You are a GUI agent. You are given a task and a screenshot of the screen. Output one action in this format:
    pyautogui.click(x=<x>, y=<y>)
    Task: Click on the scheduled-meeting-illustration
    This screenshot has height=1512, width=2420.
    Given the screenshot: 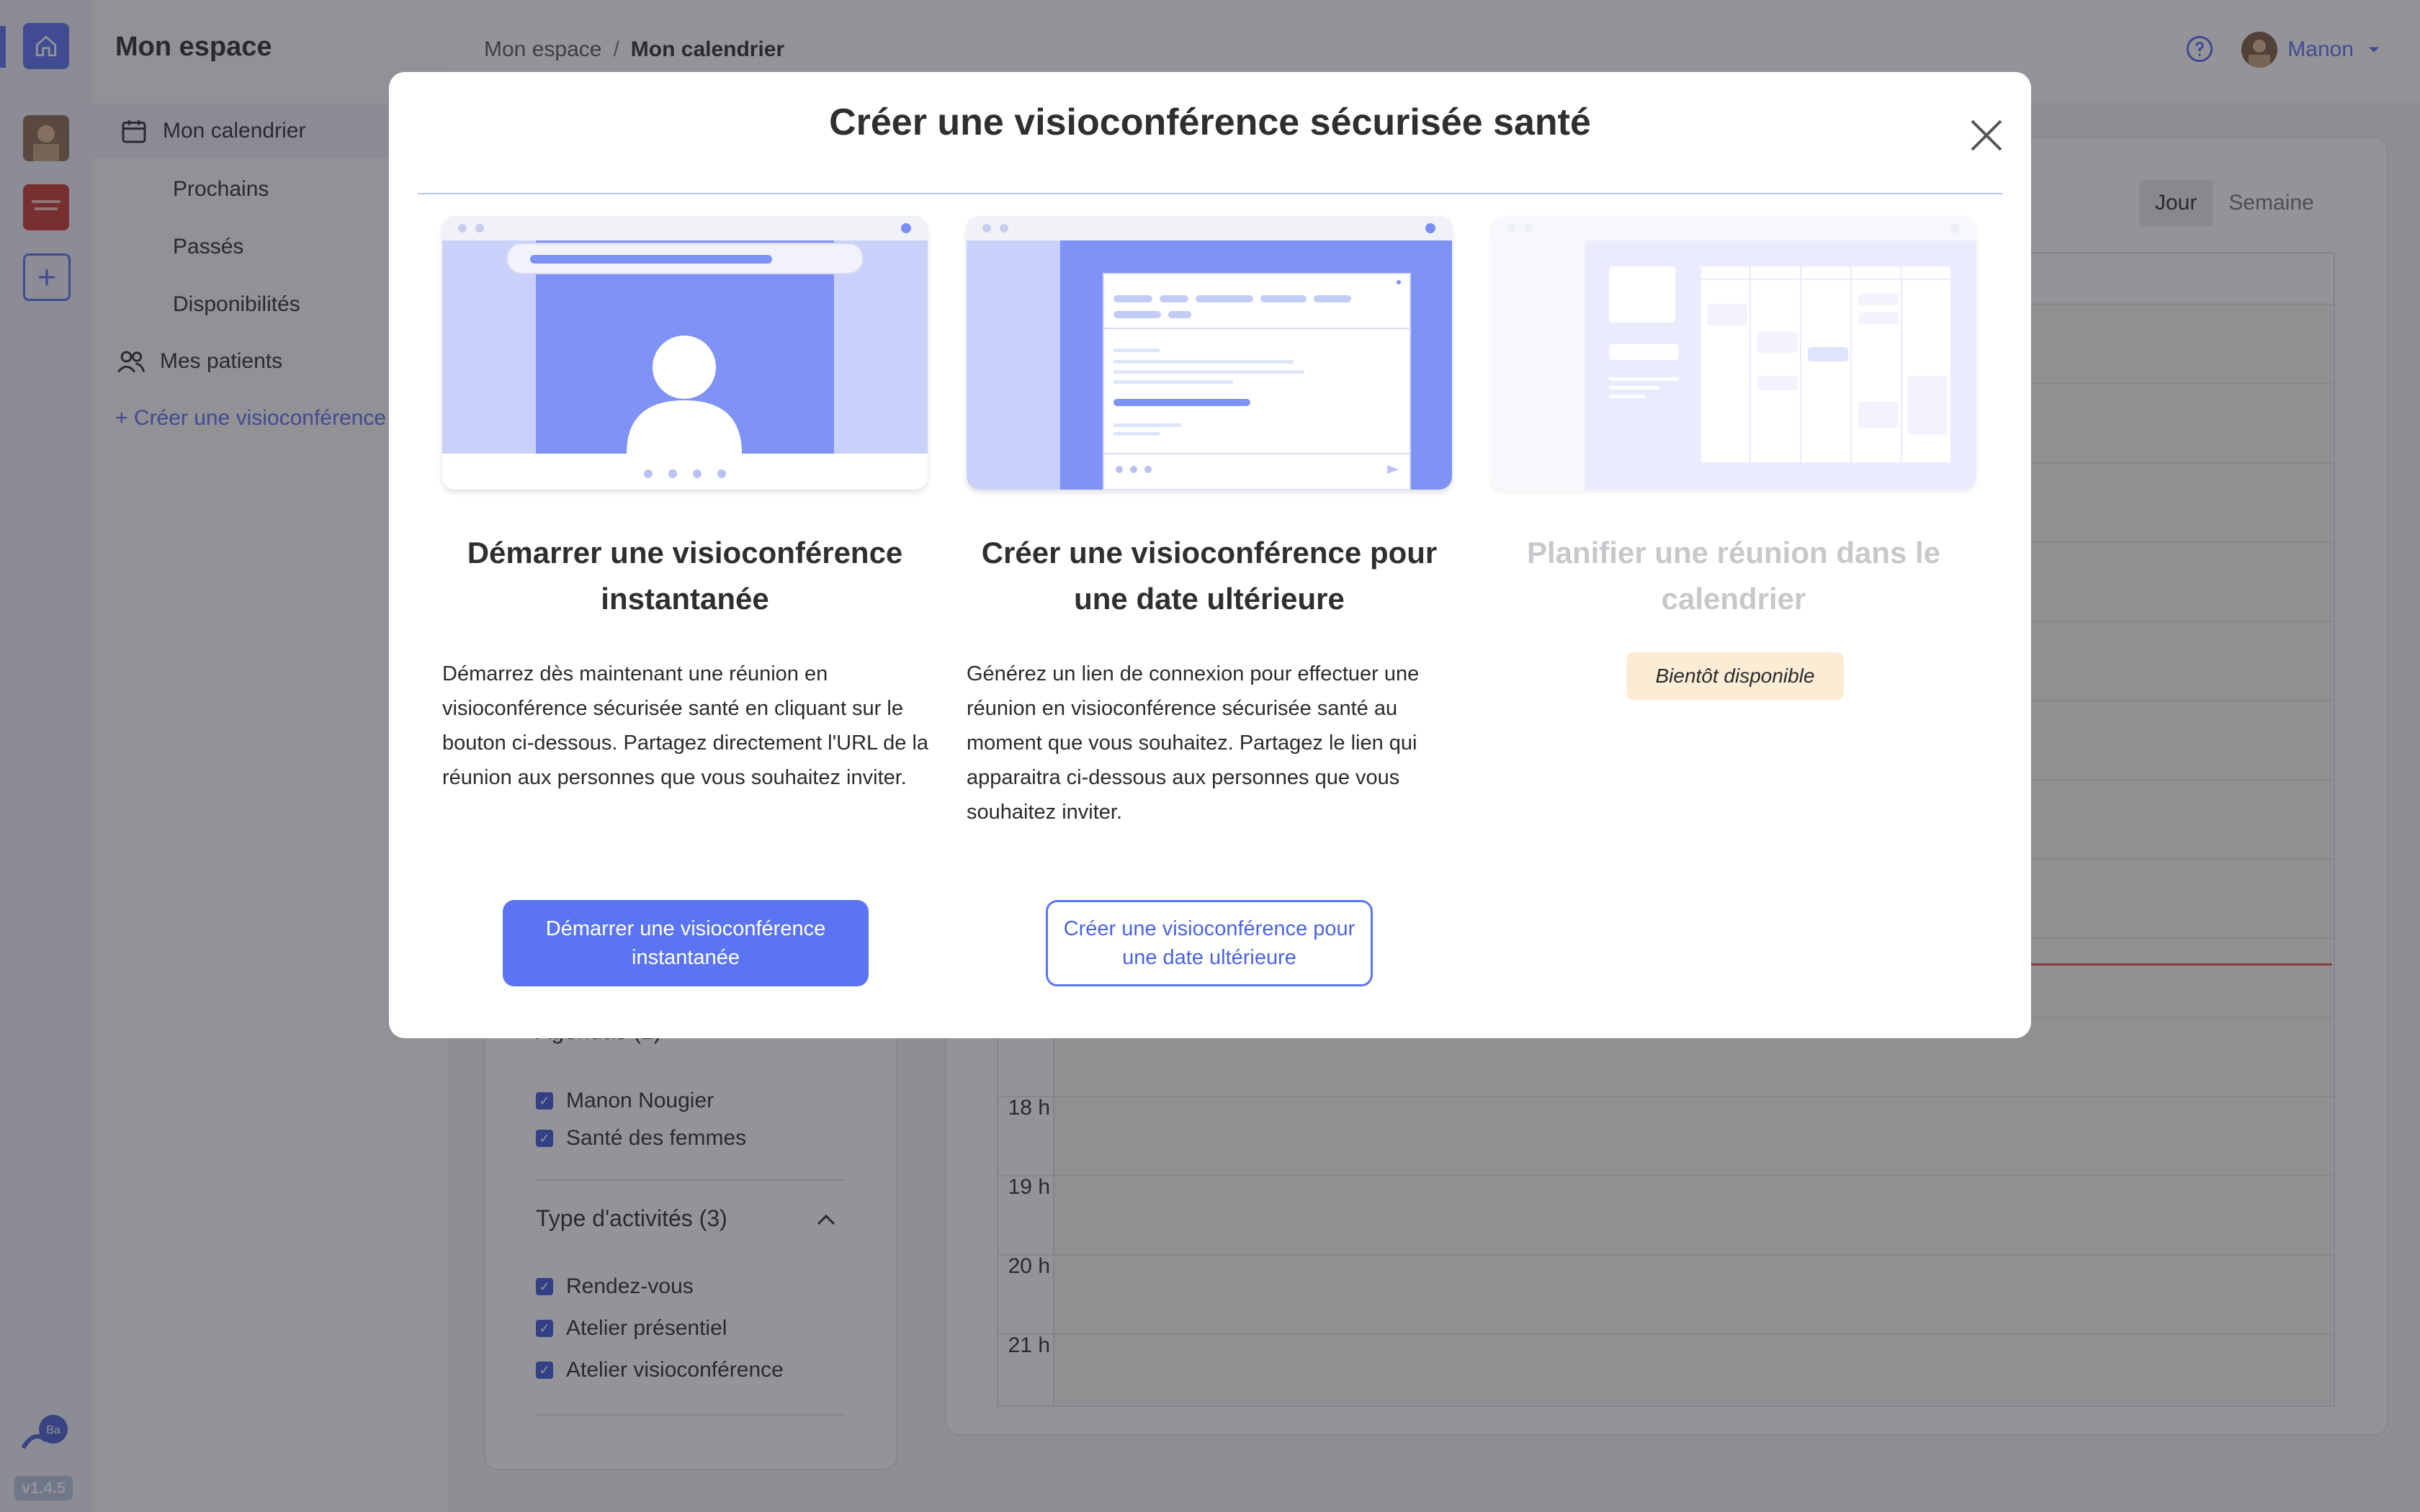 What is the action you would take?
    pyautogui.click(x=1209, y=353)
    